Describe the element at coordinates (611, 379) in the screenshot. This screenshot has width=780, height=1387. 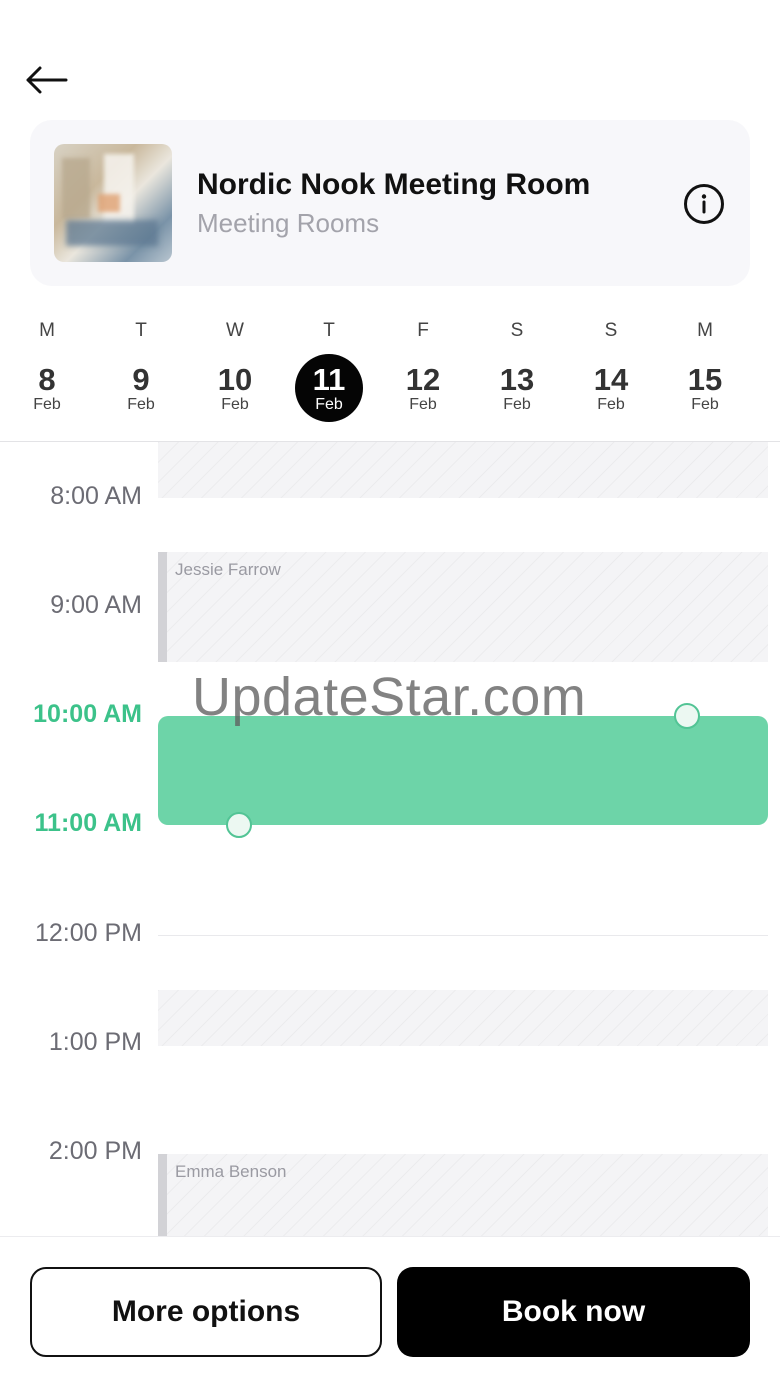
I see `day-number: 14` at that location.